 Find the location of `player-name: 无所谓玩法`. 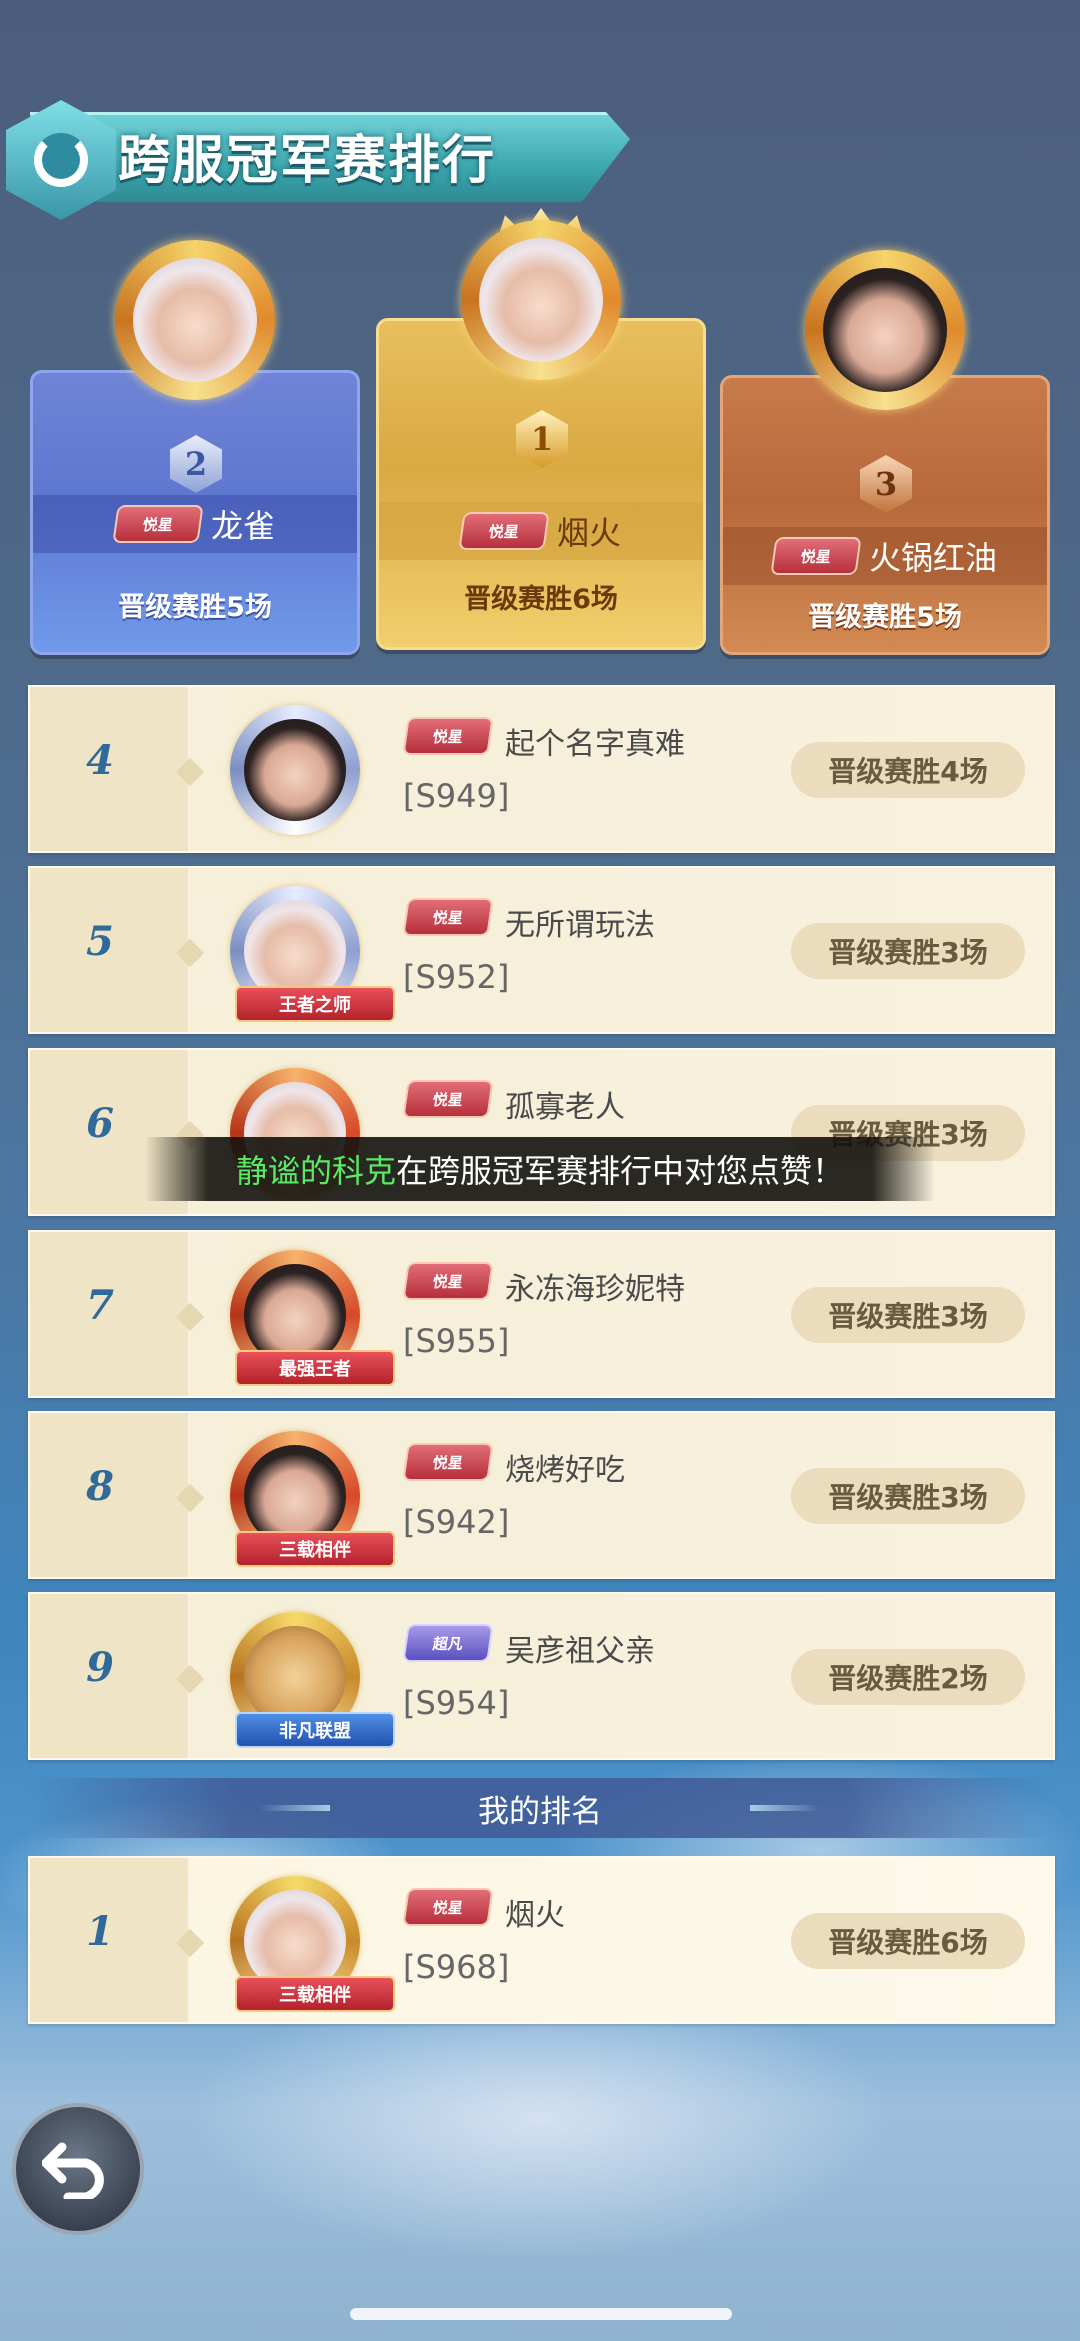

player-name: 无所谓玩法 is located at coordinates (580, 925).